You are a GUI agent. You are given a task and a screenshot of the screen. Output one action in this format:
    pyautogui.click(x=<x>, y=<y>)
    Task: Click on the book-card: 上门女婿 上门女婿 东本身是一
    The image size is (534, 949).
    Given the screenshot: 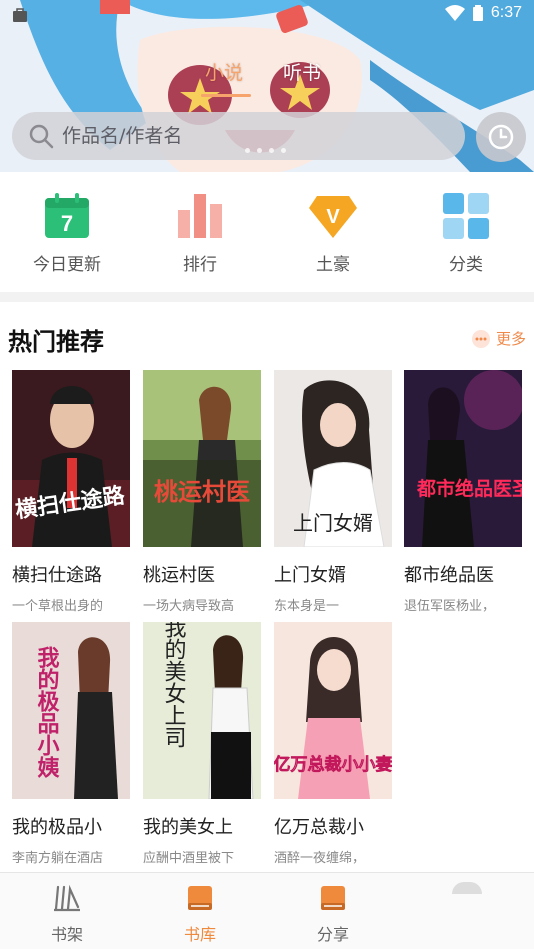 What is the action you would take?
    pyautogui.click(x=333, y=492)
    